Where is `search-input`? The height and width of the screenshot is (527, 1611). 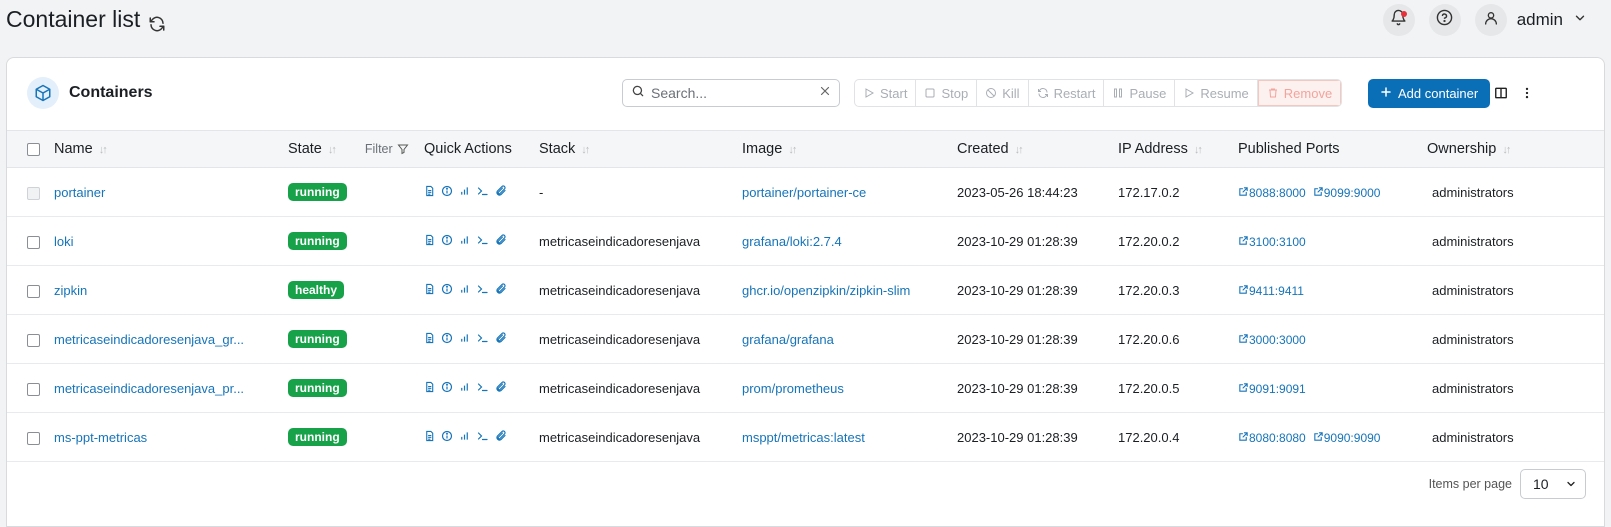
search-input is located at coordinates (731, 93).